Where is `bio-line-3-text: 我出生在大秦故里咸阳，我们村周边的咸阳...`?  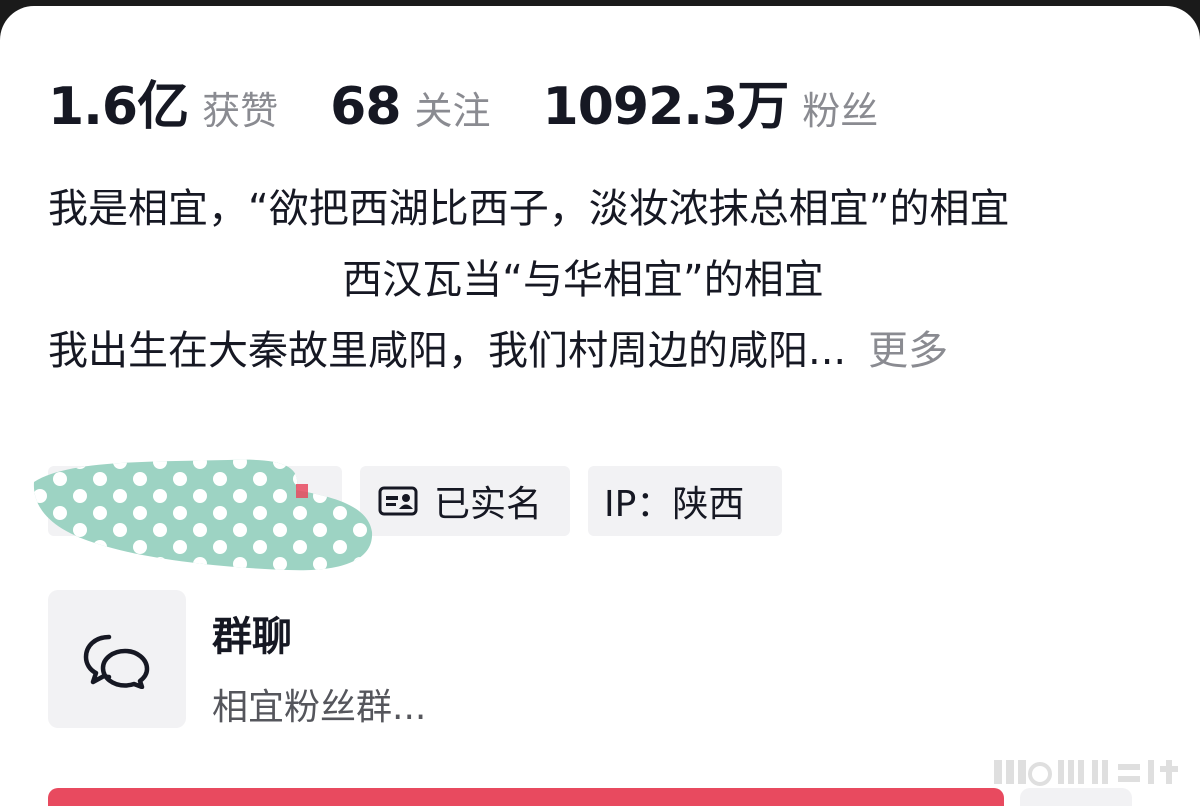
bio-line-3-text: 我出生在大秦故里咸阳，我们村周边的咸阳... is located at coordinates (447, 351).